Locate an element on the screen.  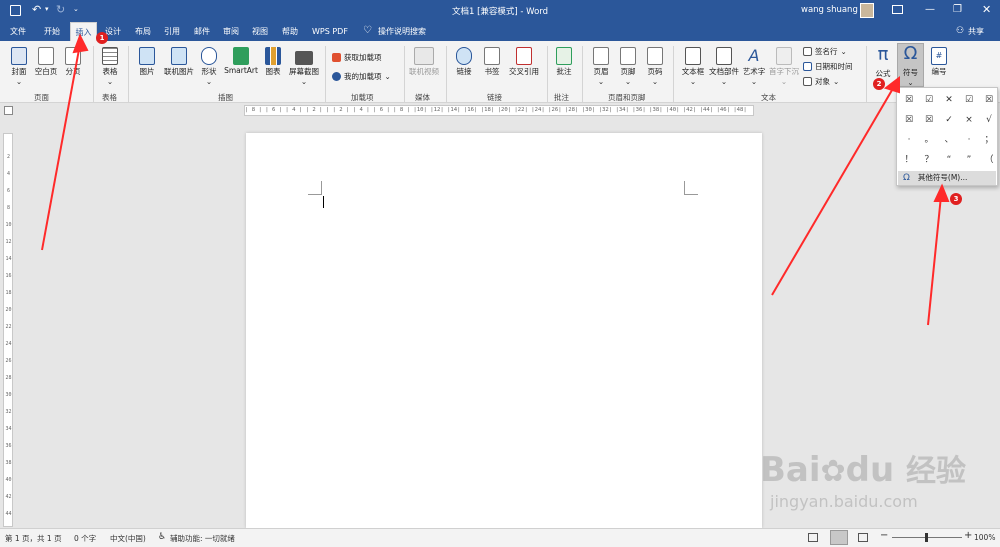
annotation-badge-1: 1 is located at coordinates (102, 38).